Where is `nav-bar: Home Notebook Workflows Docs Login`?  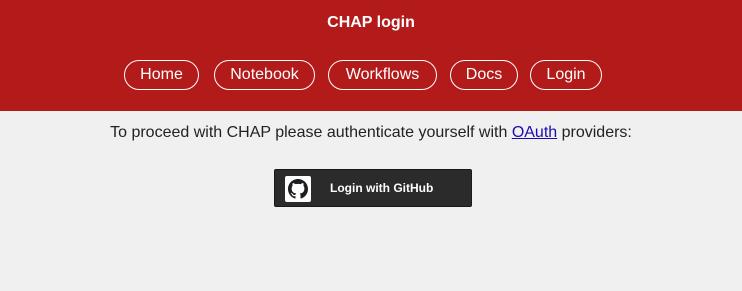
nav-bar: Home Notebook Workflows Docs Login is located at coordinates (371, 75).